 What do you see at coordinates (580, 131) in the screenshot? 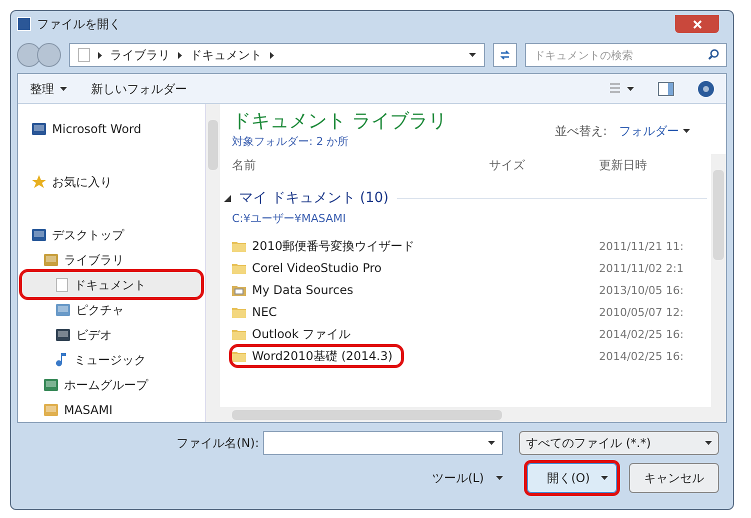
I see `sort-label: 並べ替え:` at bounding box center [580, 131].